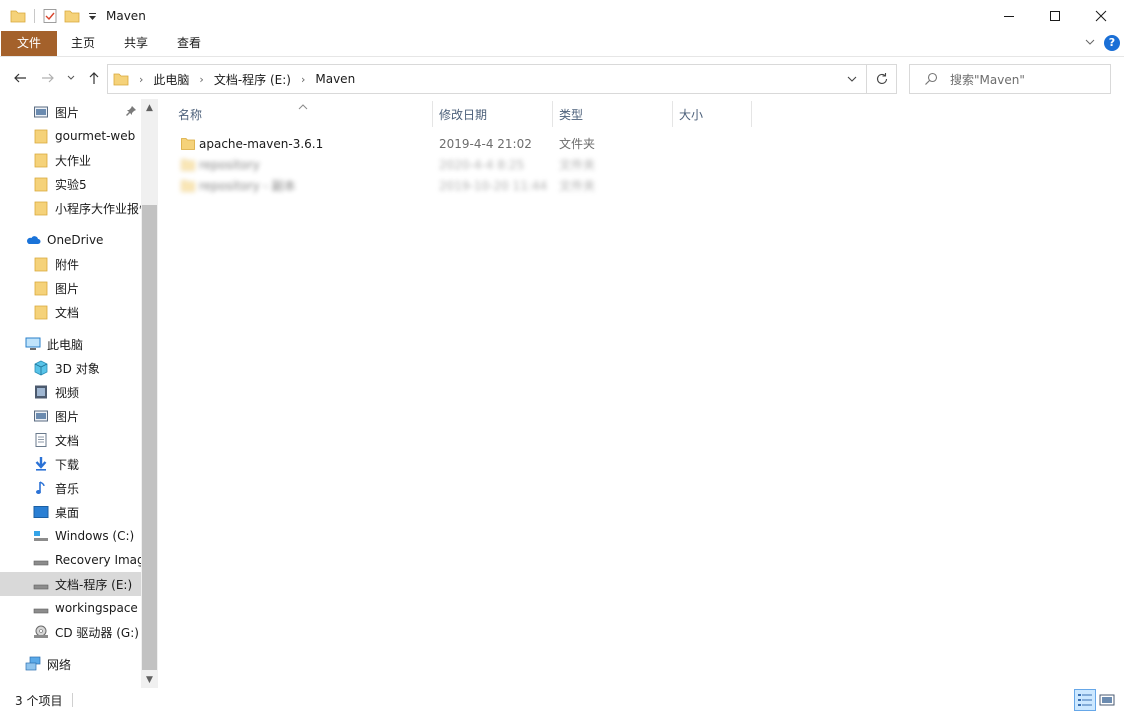 Image resolution: width=1124 pixels, height=712 pixels. What do you see at coordinates (70, 184) in the screenshot?
I see `sidebar-item-experiment5: 实验5` at bounding box center [70, 184].